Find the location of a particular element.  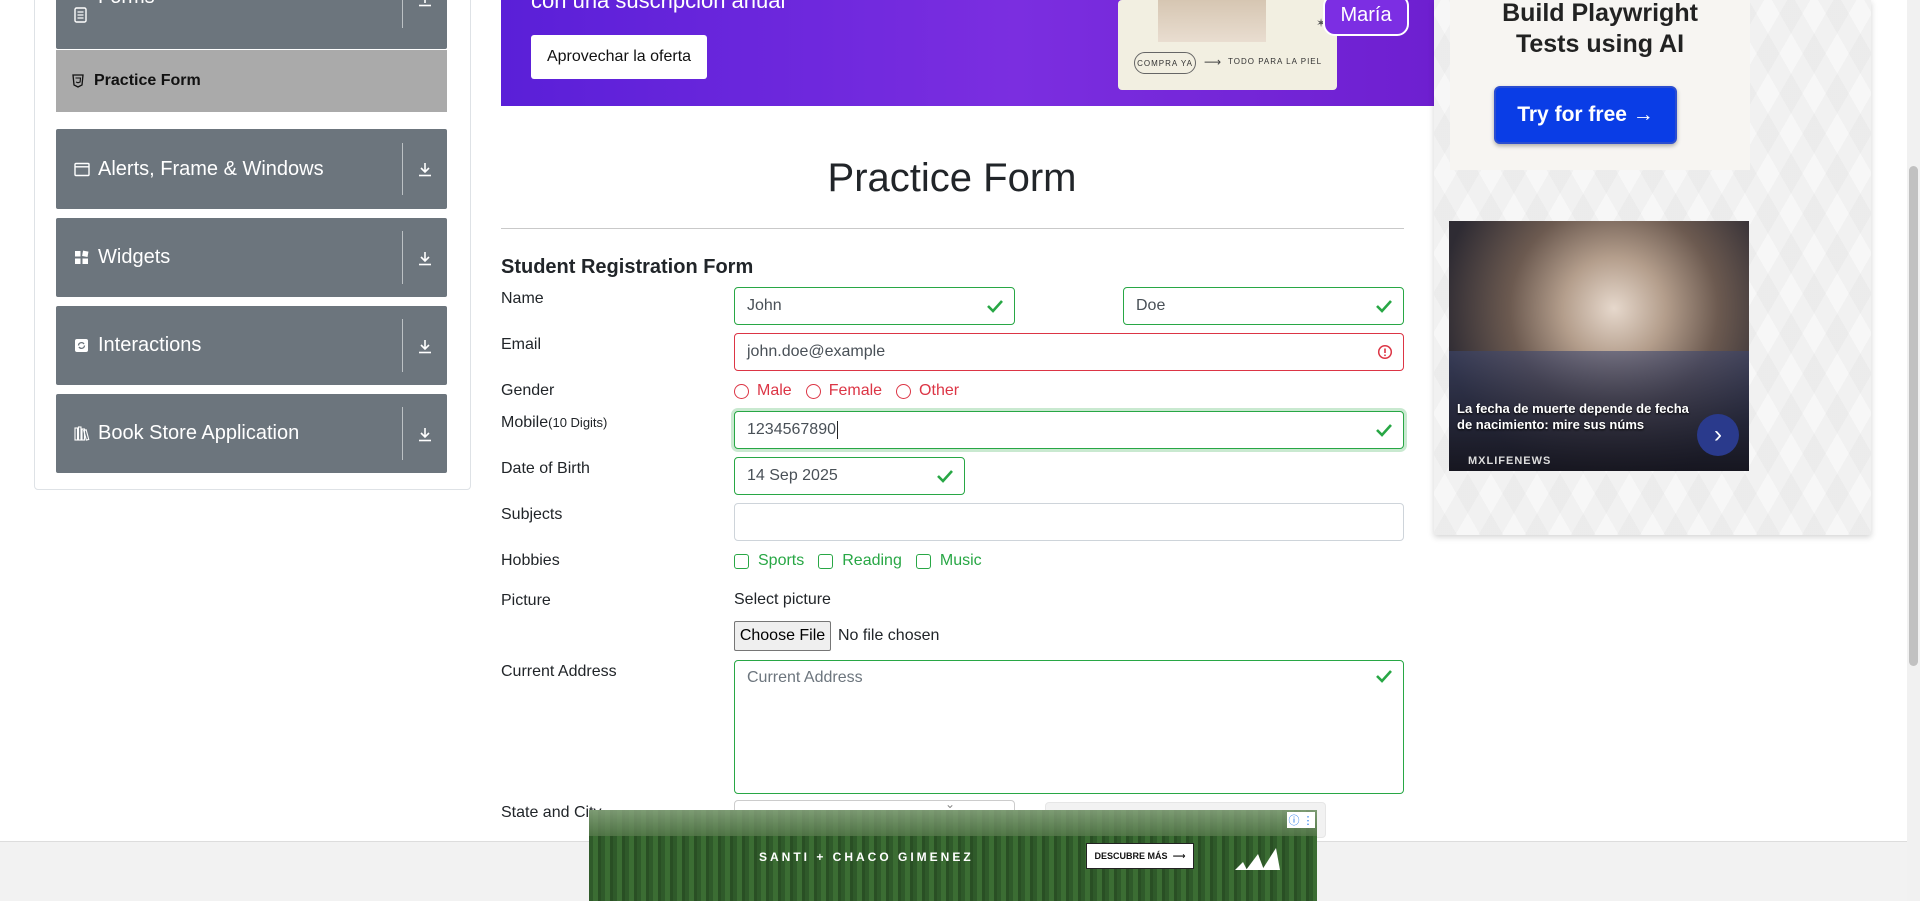

more-options-icon: ⋮ is located at coordinates (1308, 820).